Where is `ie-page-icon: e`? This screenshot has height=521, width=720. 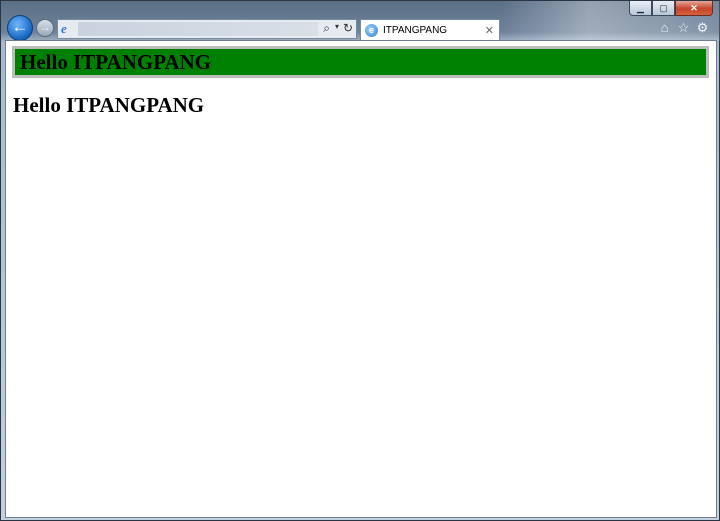
ie-page-icon: e is located at coordinates (371, 30).